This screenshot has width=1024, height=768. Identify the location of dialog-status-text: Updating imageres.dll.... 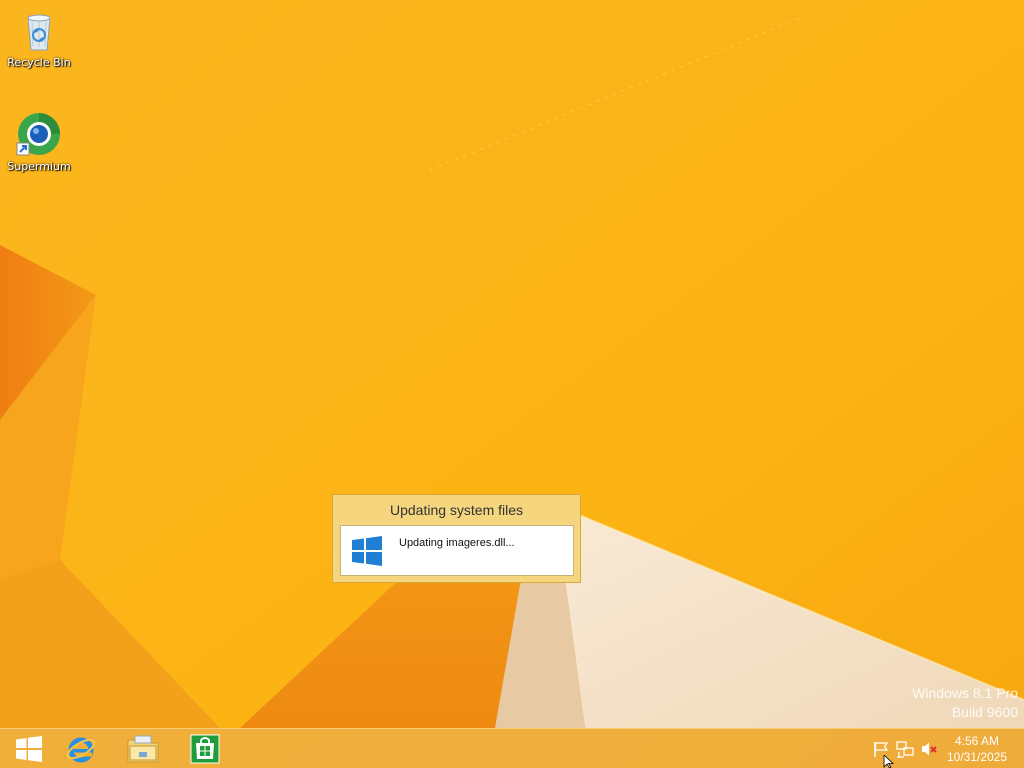
(457, 543).